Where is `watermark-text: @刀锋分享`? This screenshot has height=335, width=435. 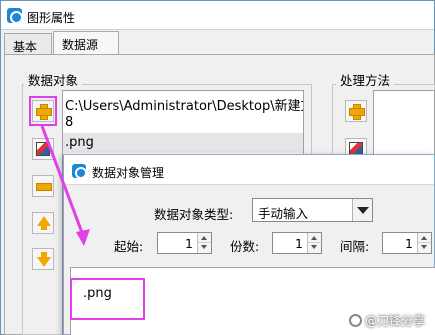
watermark-text: @刀锋分享 is located at coordinates (394, 321).